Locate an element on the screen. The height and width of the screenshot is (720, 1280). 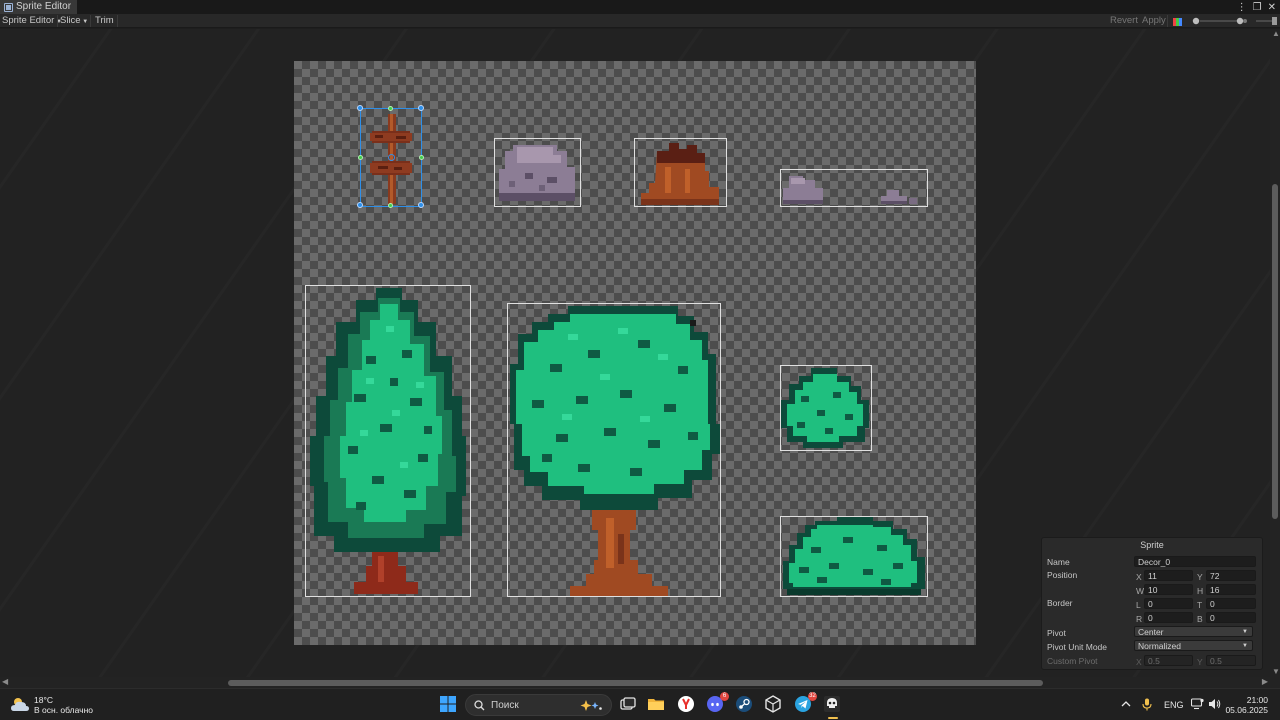
skull-app-icon is located at coordinates (832, 704).